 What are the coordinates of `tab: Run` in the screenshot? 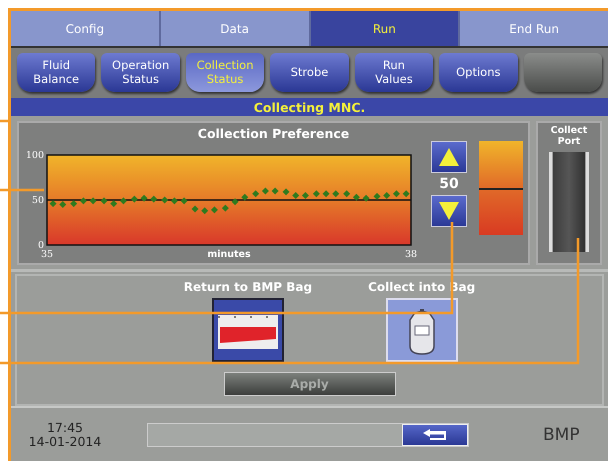 It's located at (384, 28).